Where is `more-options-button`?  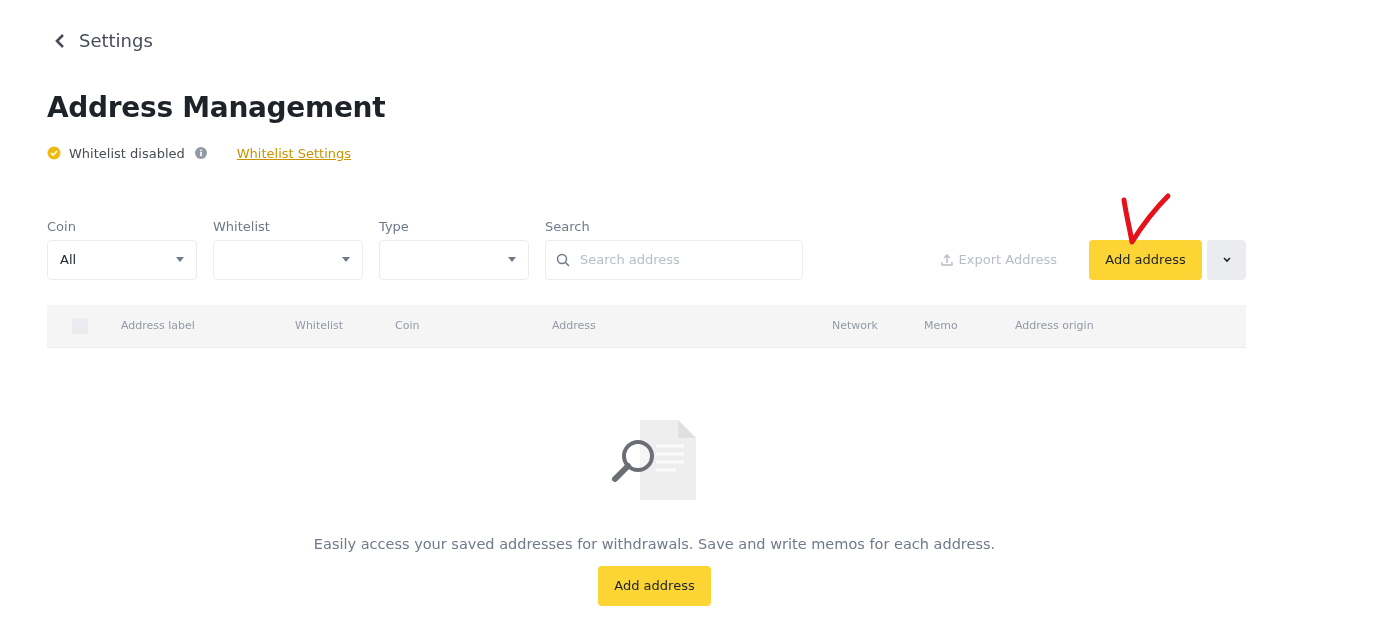
more-options-button is located at coordinates (1226, 259).